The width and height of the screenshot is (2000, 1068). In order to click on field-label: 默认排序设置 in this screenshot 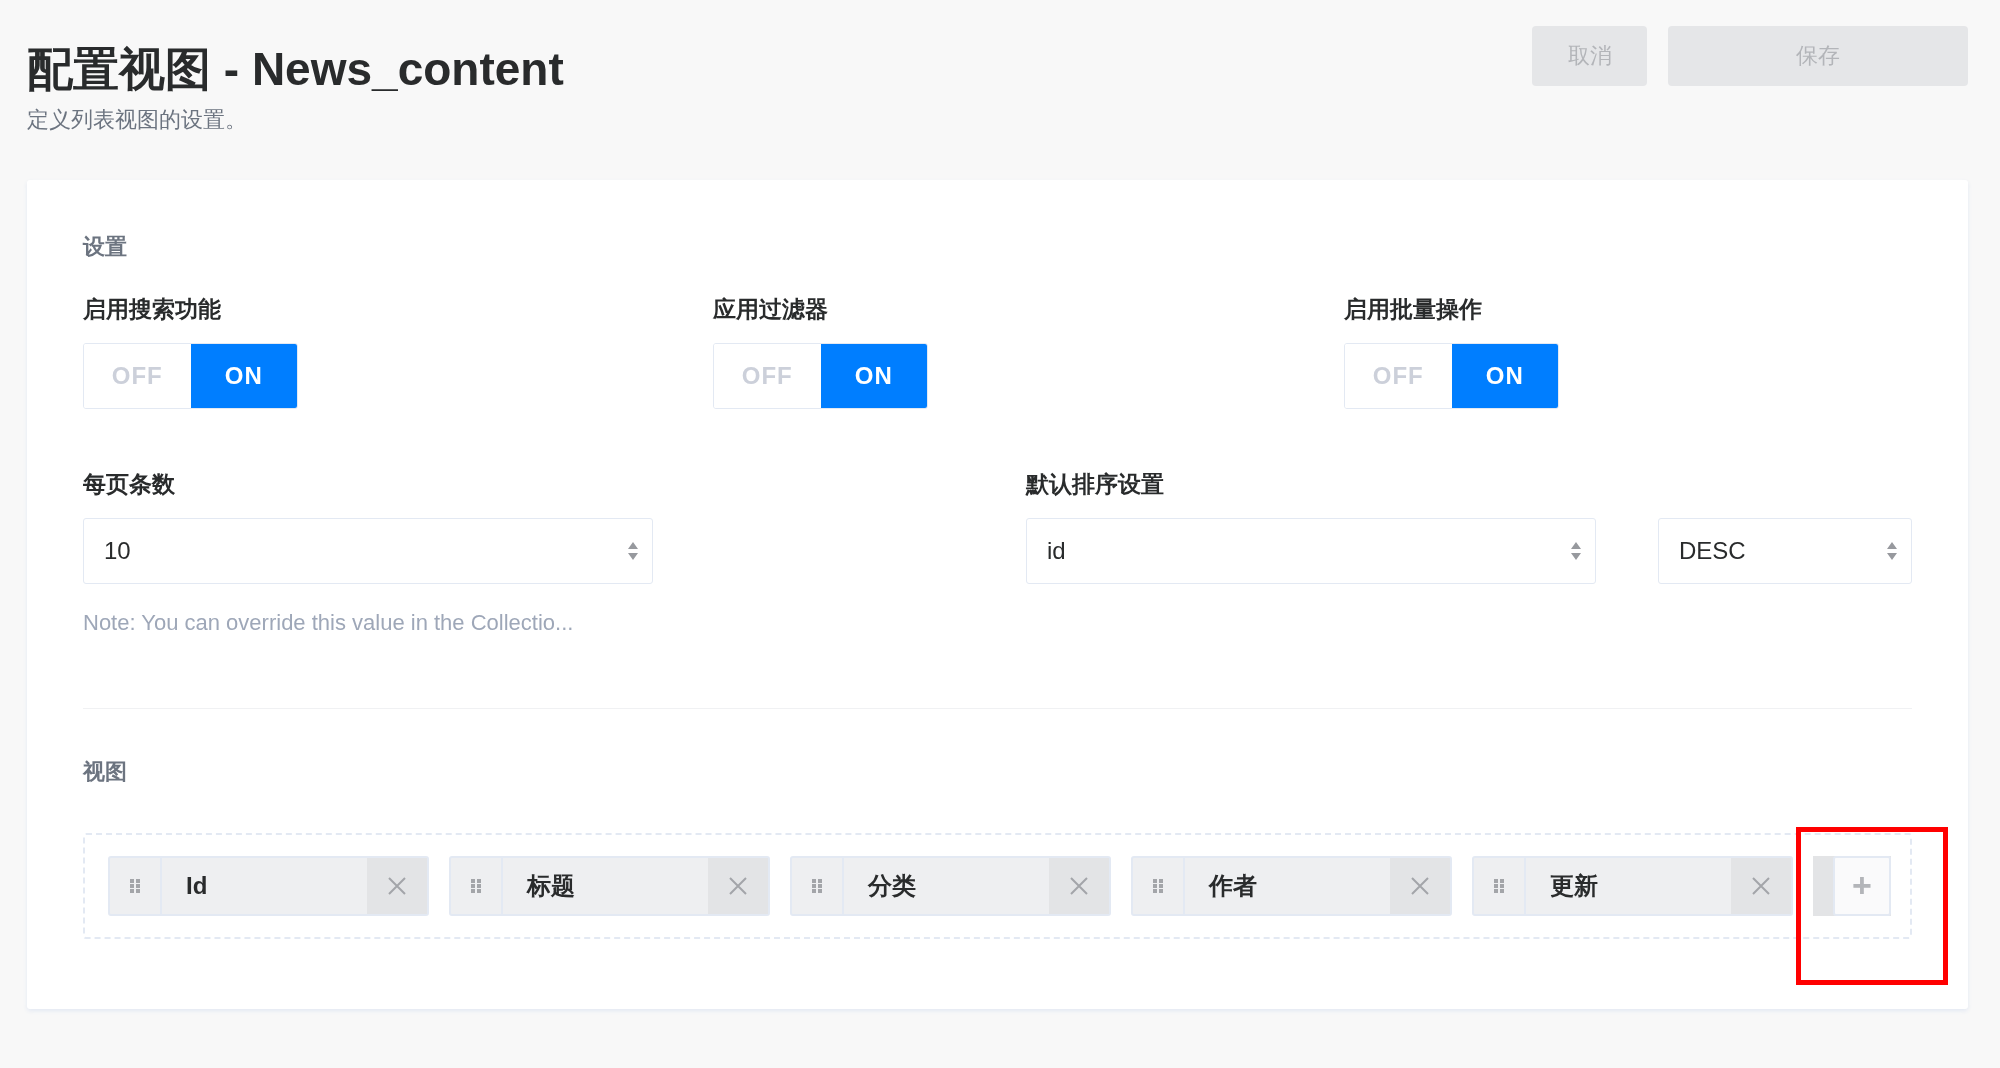, I will do `click(1095, 484)`.